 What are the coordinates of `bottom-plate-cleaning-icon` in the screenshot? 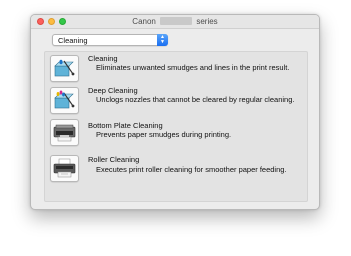 It's located at (64, 133).